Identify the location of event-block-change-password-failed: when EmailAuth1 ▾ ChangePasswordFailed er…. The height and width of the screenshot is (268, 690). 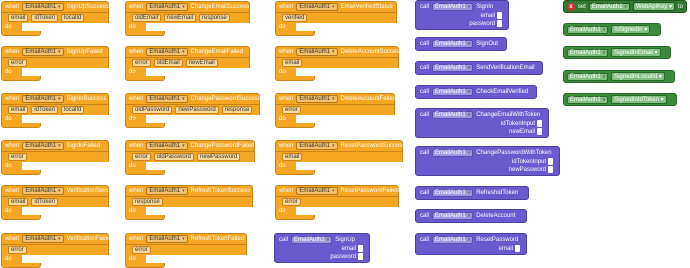
(190, 157).